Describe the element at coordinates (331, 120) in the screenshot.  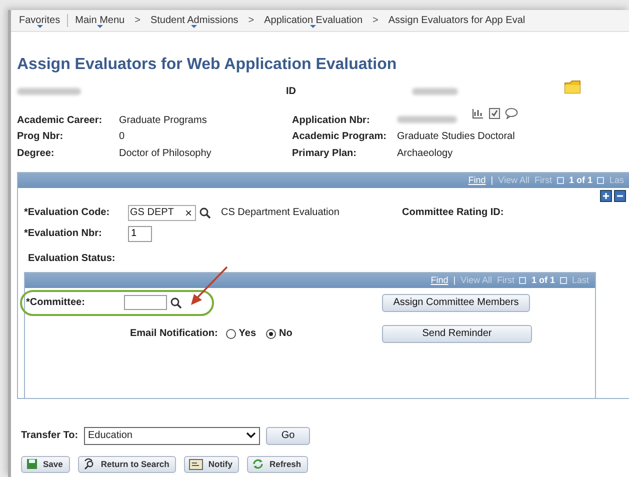
I see `field-label: Application Nbr:` at that location.